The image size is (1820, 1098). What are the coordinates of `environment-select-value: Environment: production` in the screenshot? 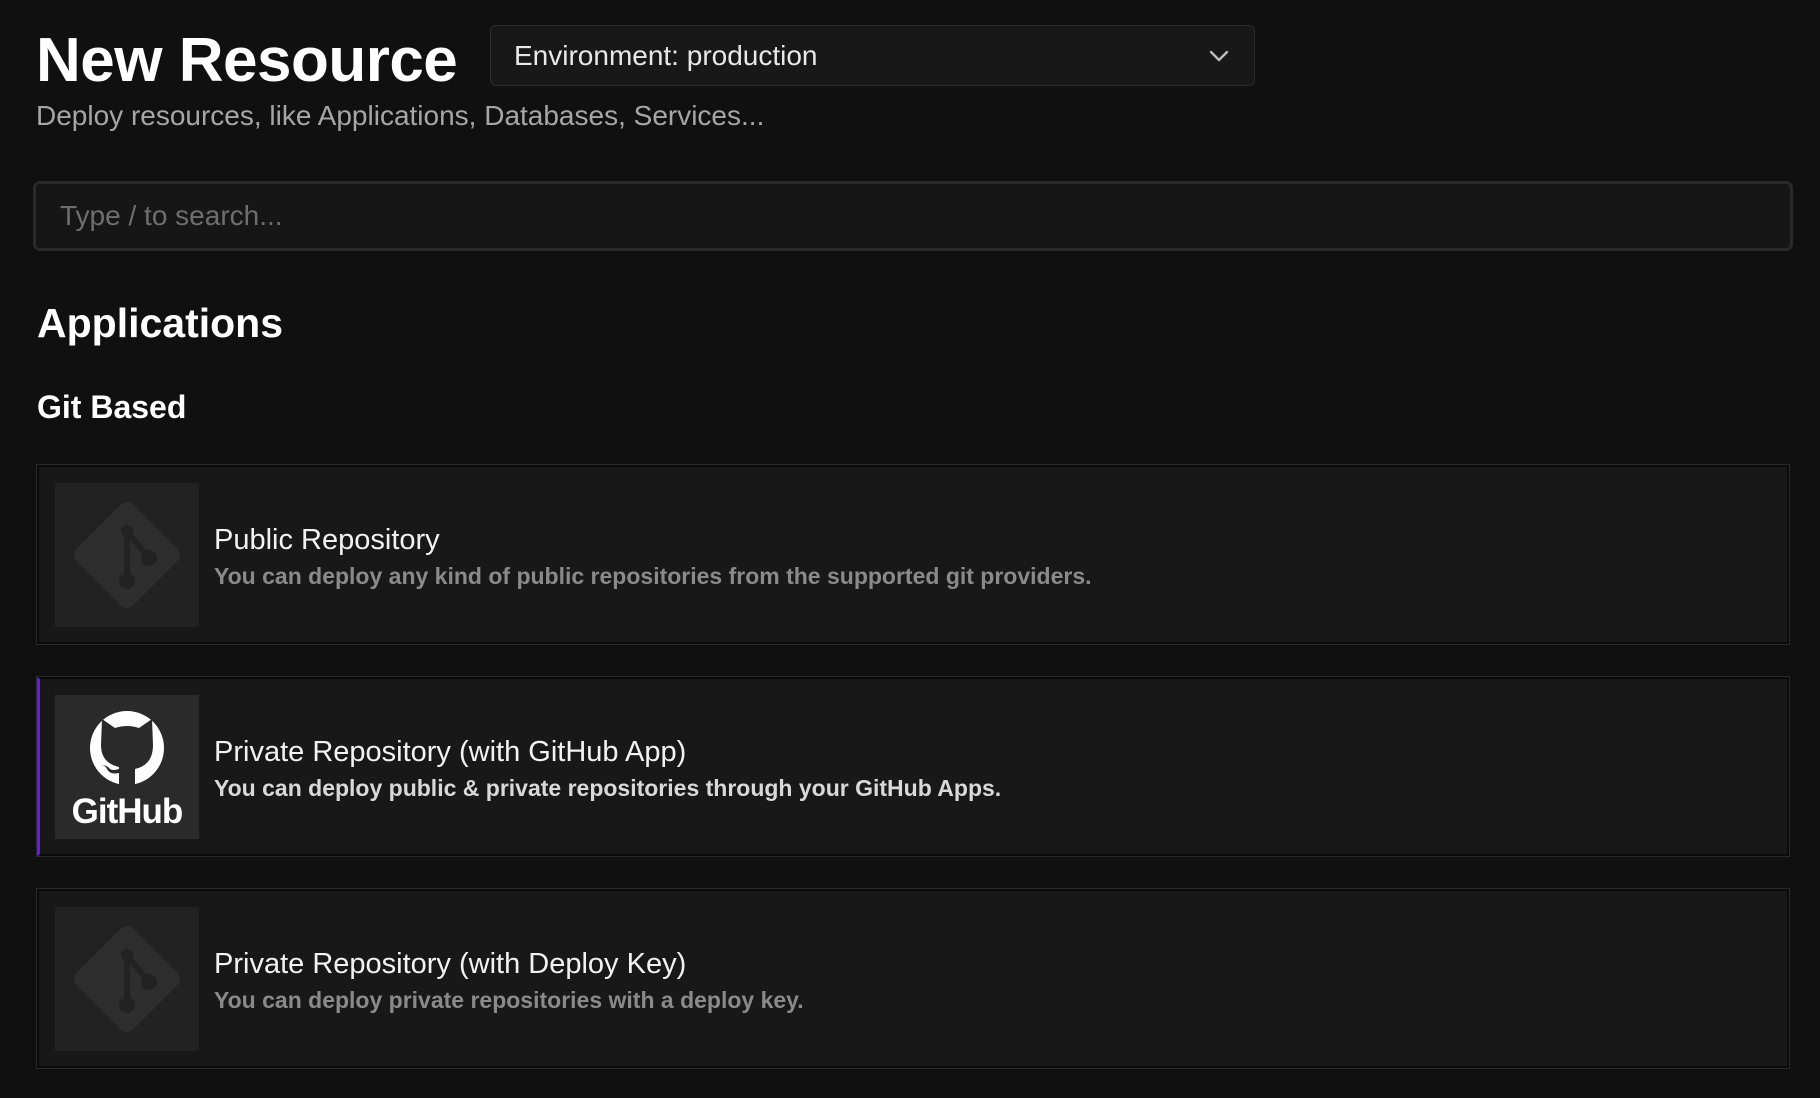 It's located at (666, 55).